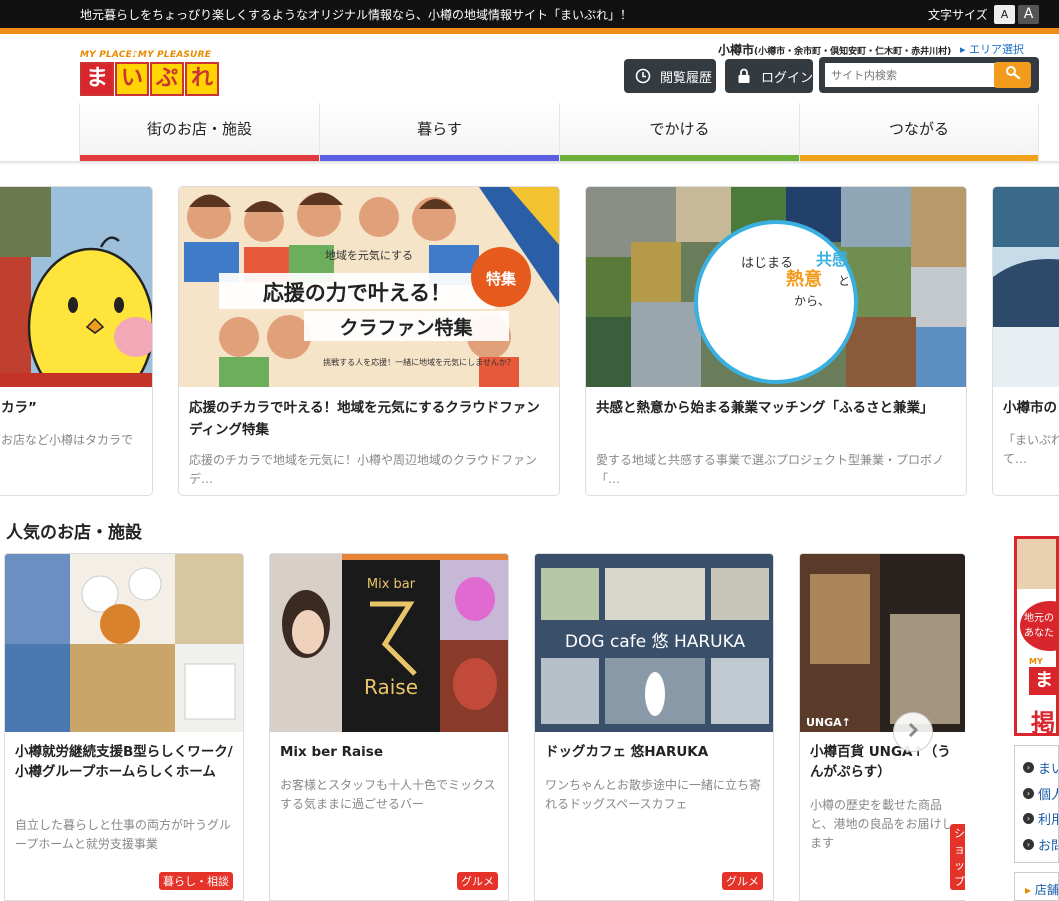  Describe the element at coordinates (787, 78) in the screenshot. I see `login-label: ログイン` at that location.